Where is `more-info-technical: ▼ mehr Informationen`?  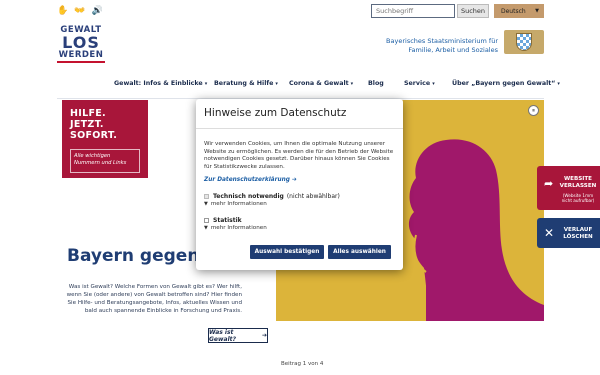
more-info-technical: ▼ mehr Informationen is located at coordinates (235, 204).